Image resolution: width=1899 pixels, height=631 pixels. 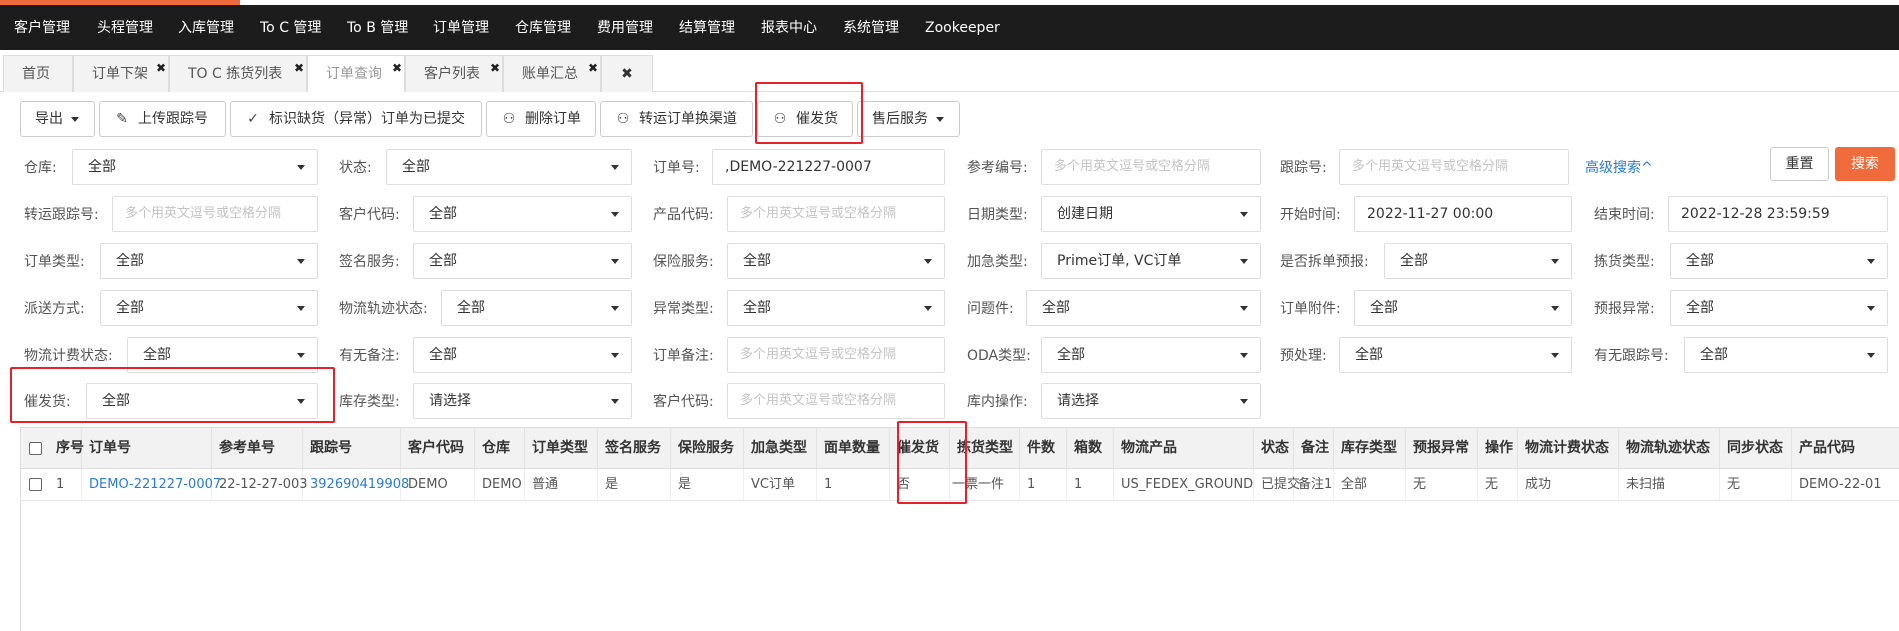 What do you see at coordinates (209, 261) in the screenshot?
I see `order-type-select: 全部` at bounding box center [209, 261].